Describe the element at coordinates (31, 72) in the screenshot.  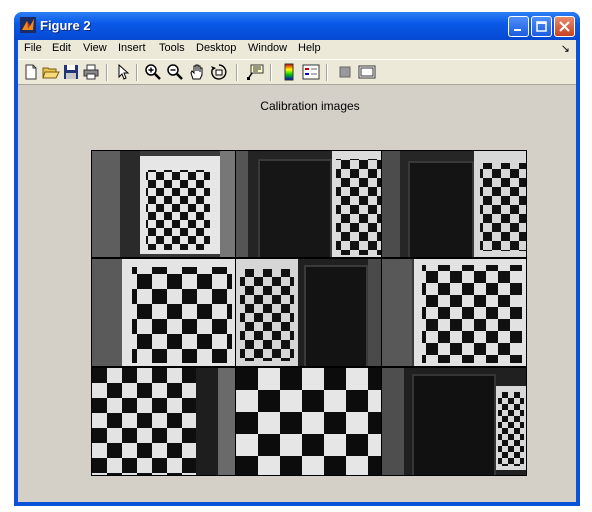
I see `new-figure-icon` at that location.